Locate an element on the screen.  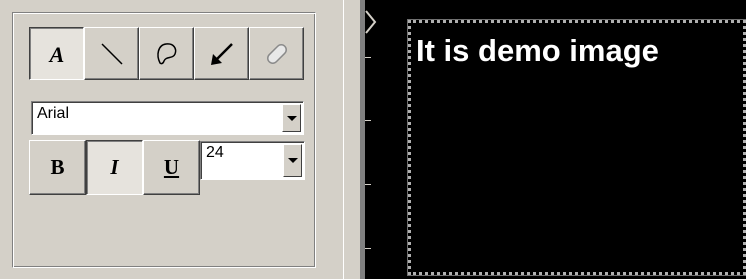
canvas-text: It is demo image is located at coordinates (537, 51).